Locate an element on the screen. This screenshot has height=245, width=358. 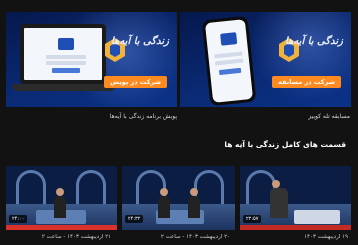
laptop-base is located at coordinates (64, 87).